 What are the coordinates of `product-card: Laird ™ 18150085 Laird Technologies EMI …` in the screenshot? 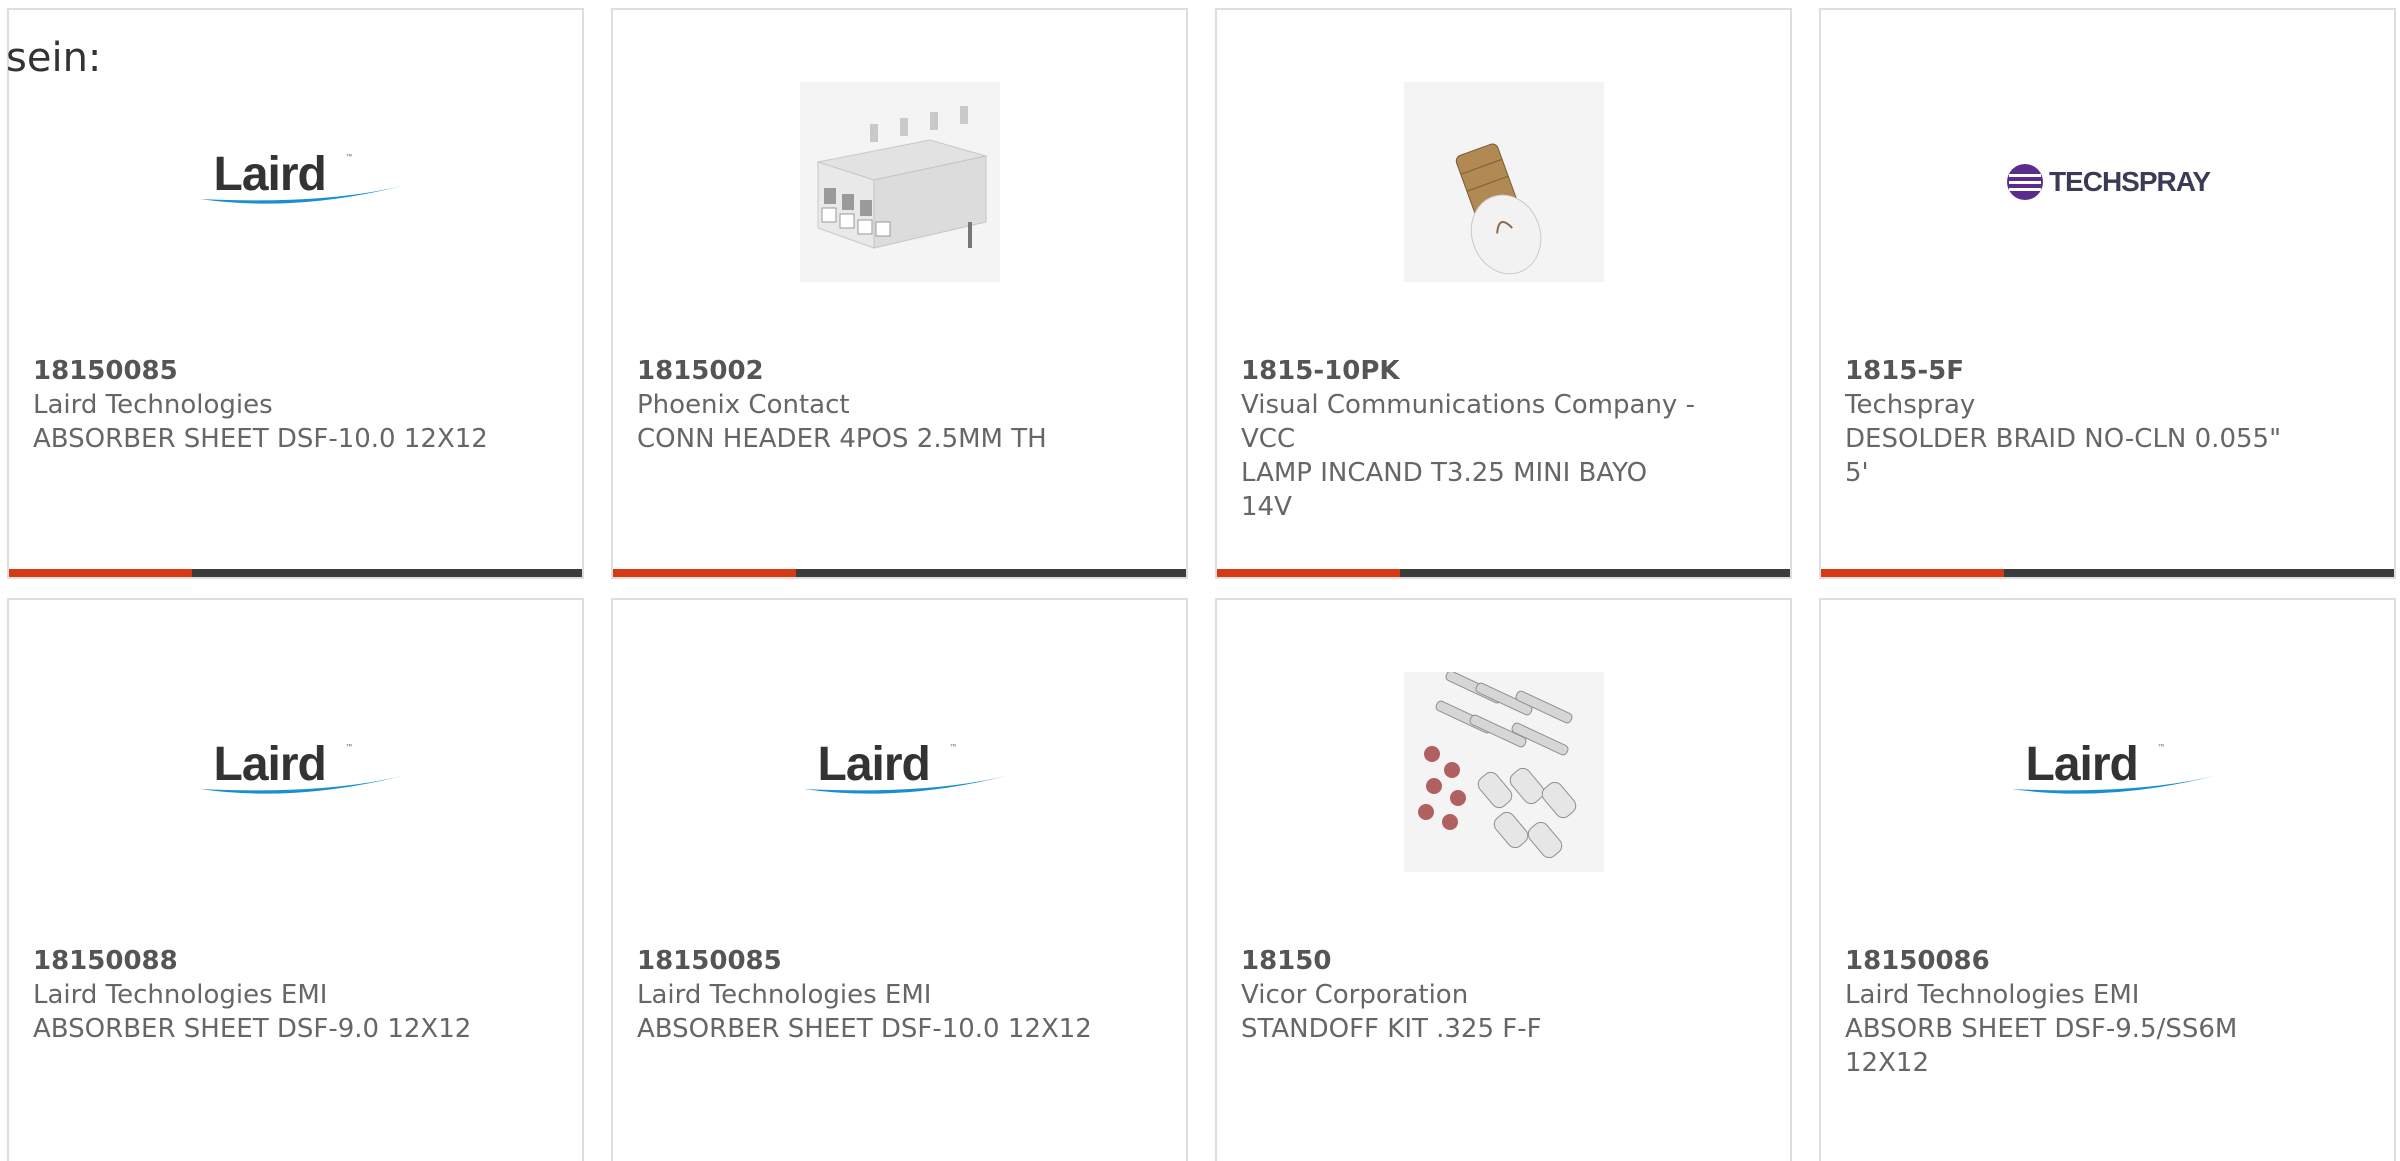 It's located at (899, 879).